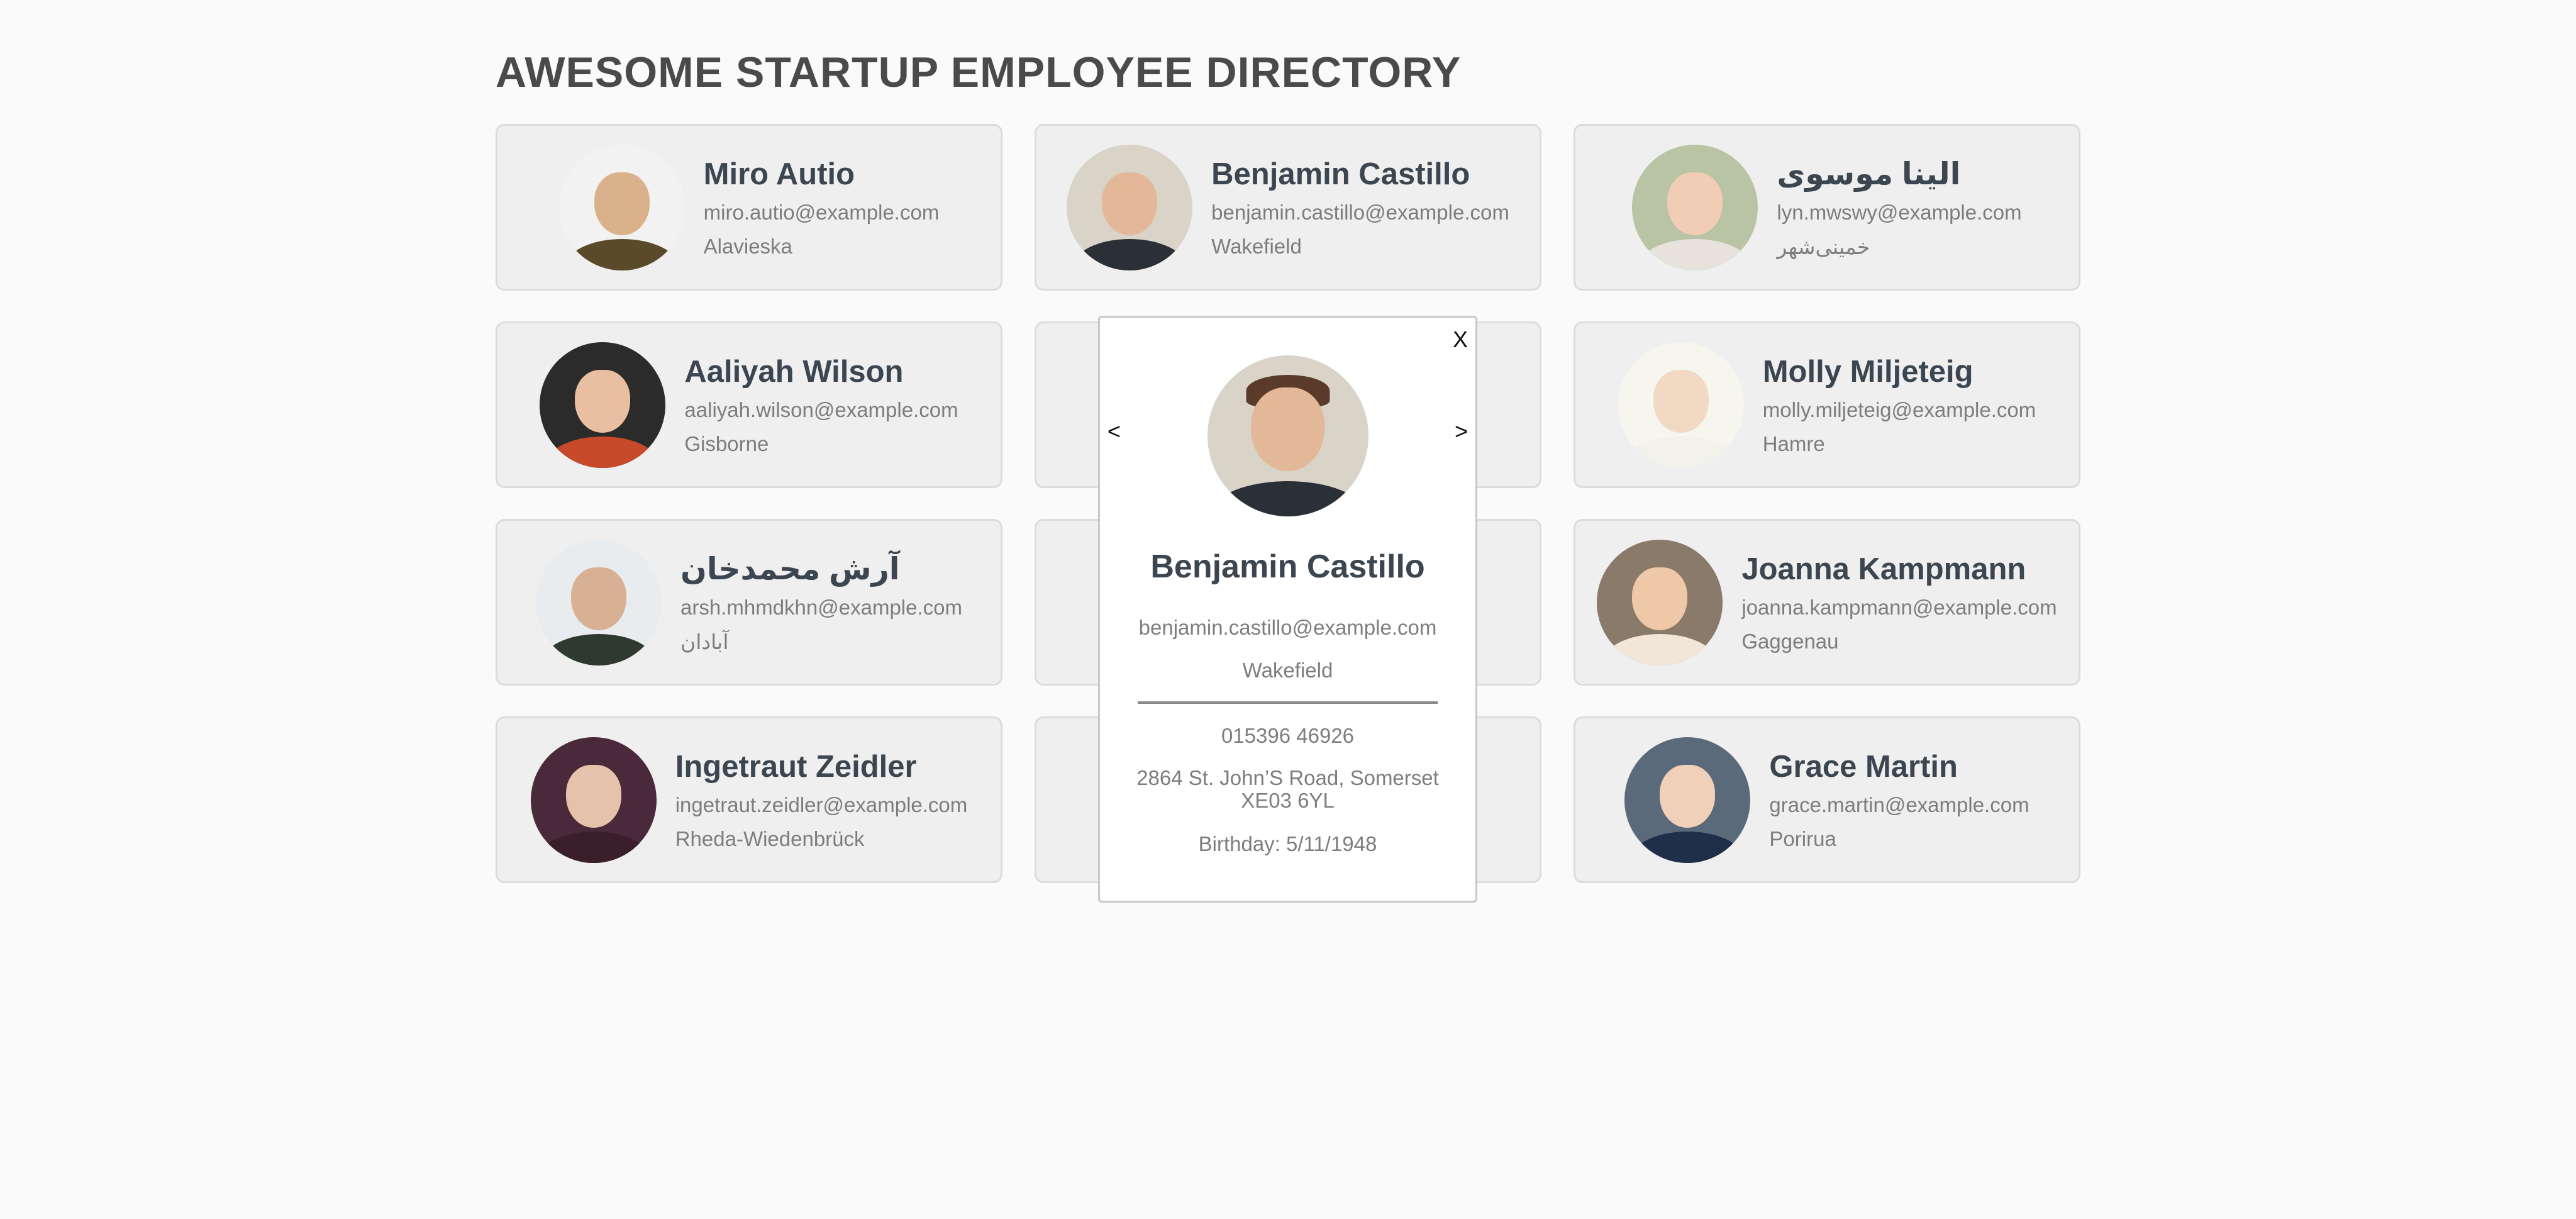  I want to click on modal-email: benjamin.castillo@example.com, so click(1287, 627).